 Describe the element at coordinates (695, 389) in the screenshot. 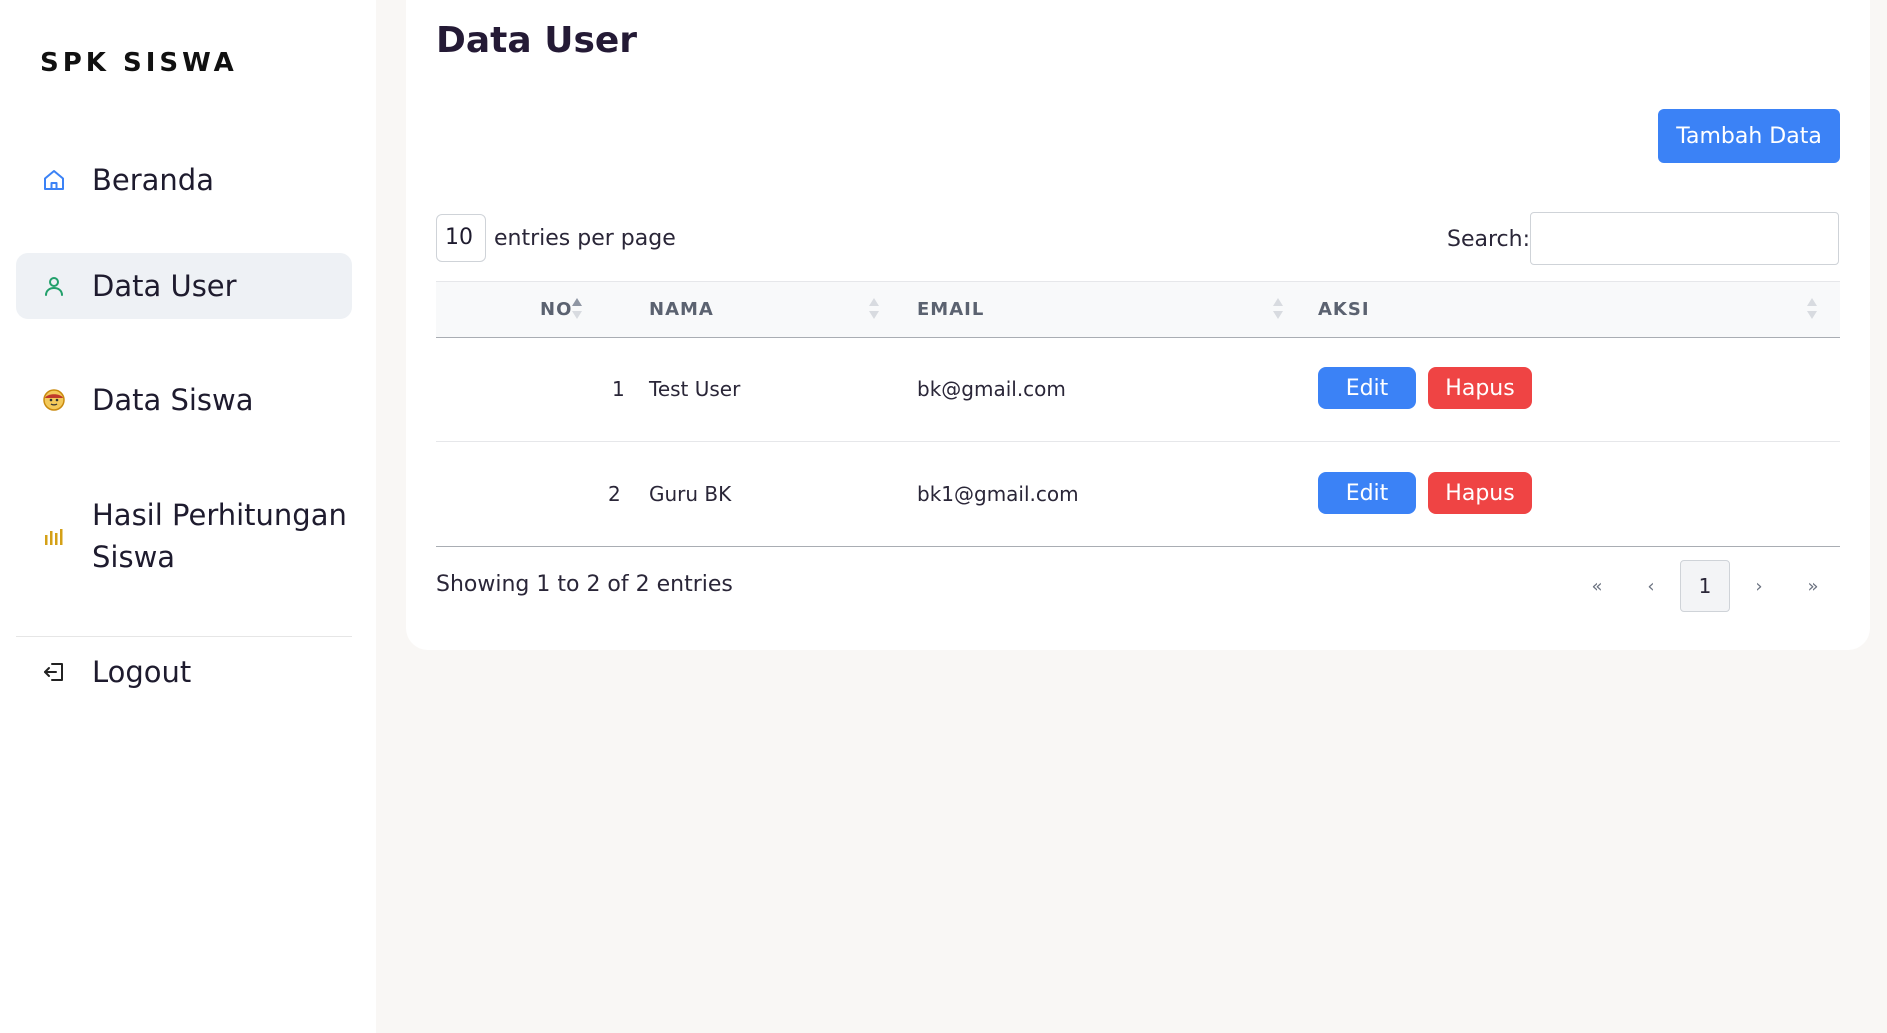

I see `cell-nama: Test User` at that location.